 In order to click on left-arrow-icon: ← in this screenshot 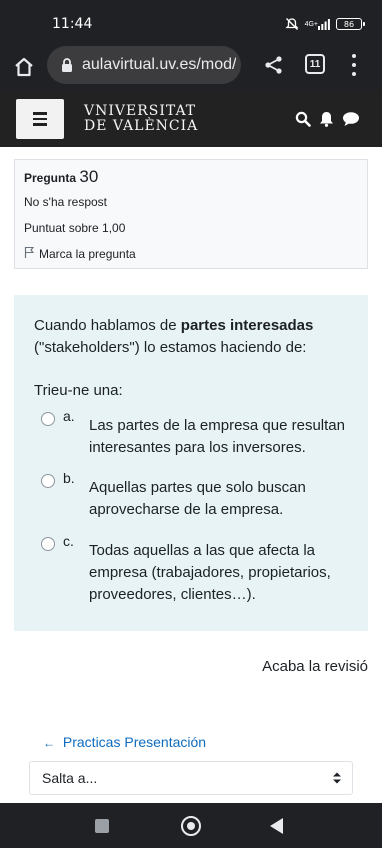, I will do `click(49, 743)`.